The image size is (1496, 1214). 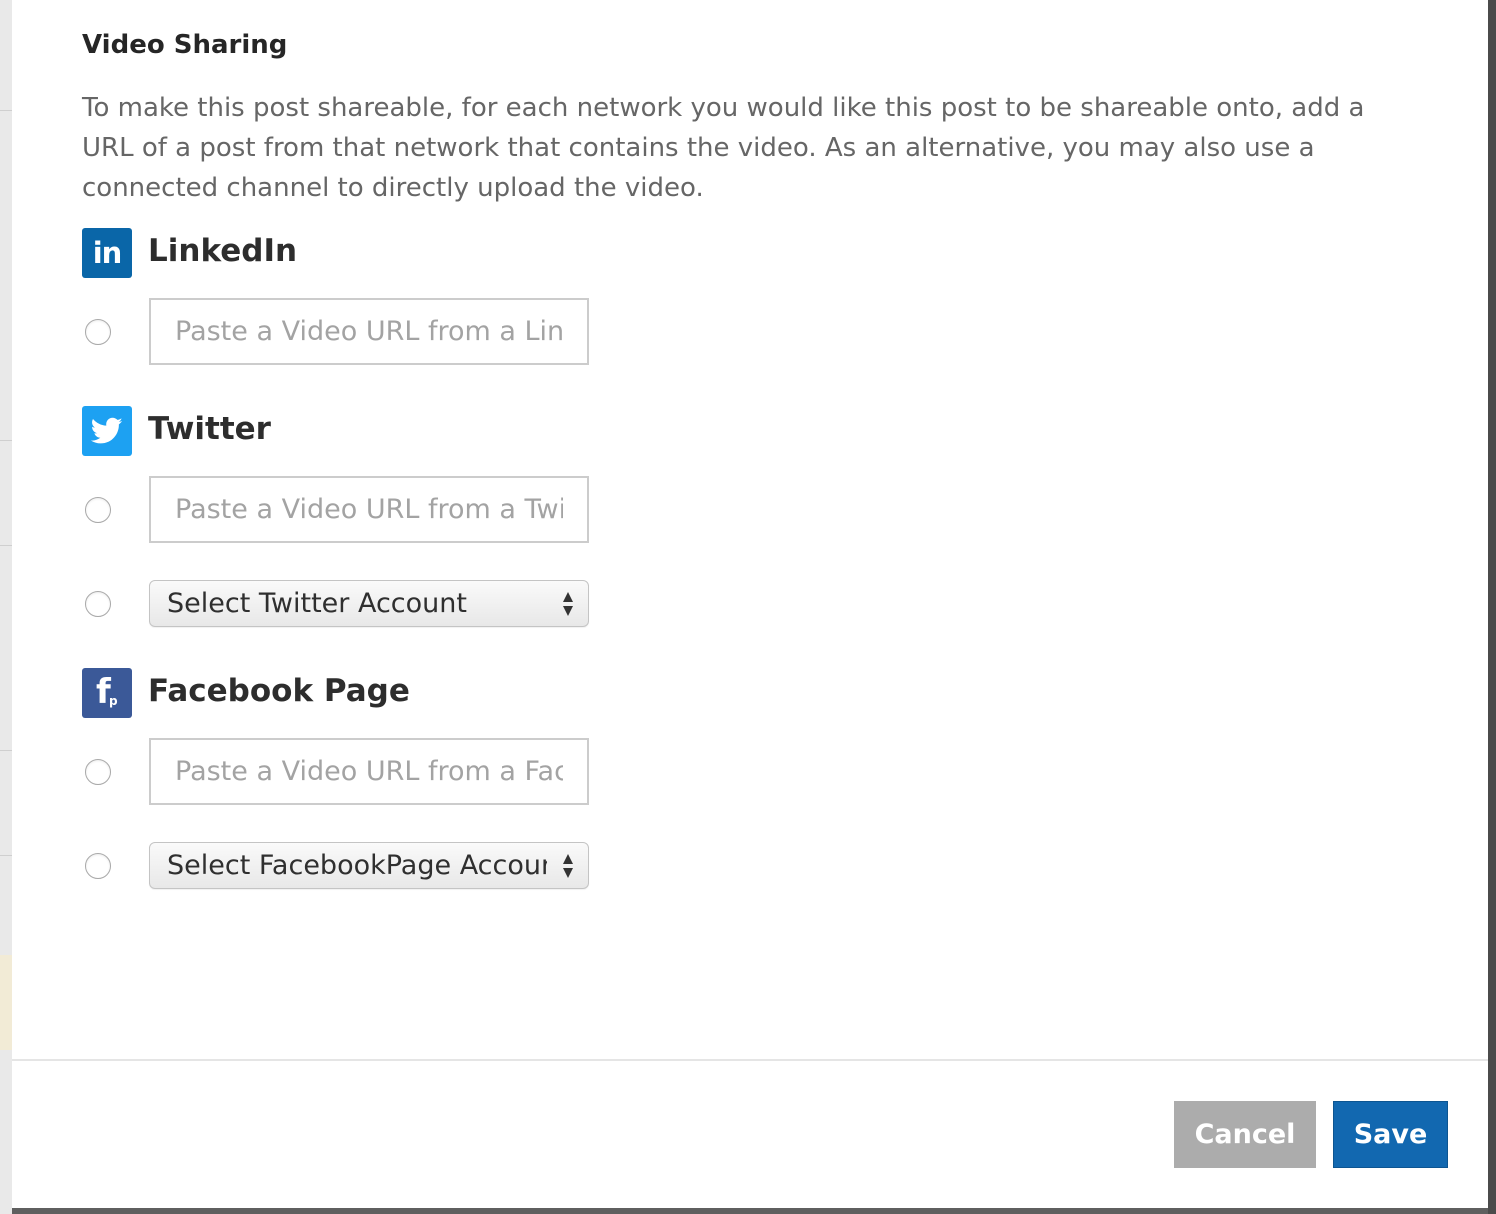 I want to click on twitter-url-radio, so click(x=98, y=510).